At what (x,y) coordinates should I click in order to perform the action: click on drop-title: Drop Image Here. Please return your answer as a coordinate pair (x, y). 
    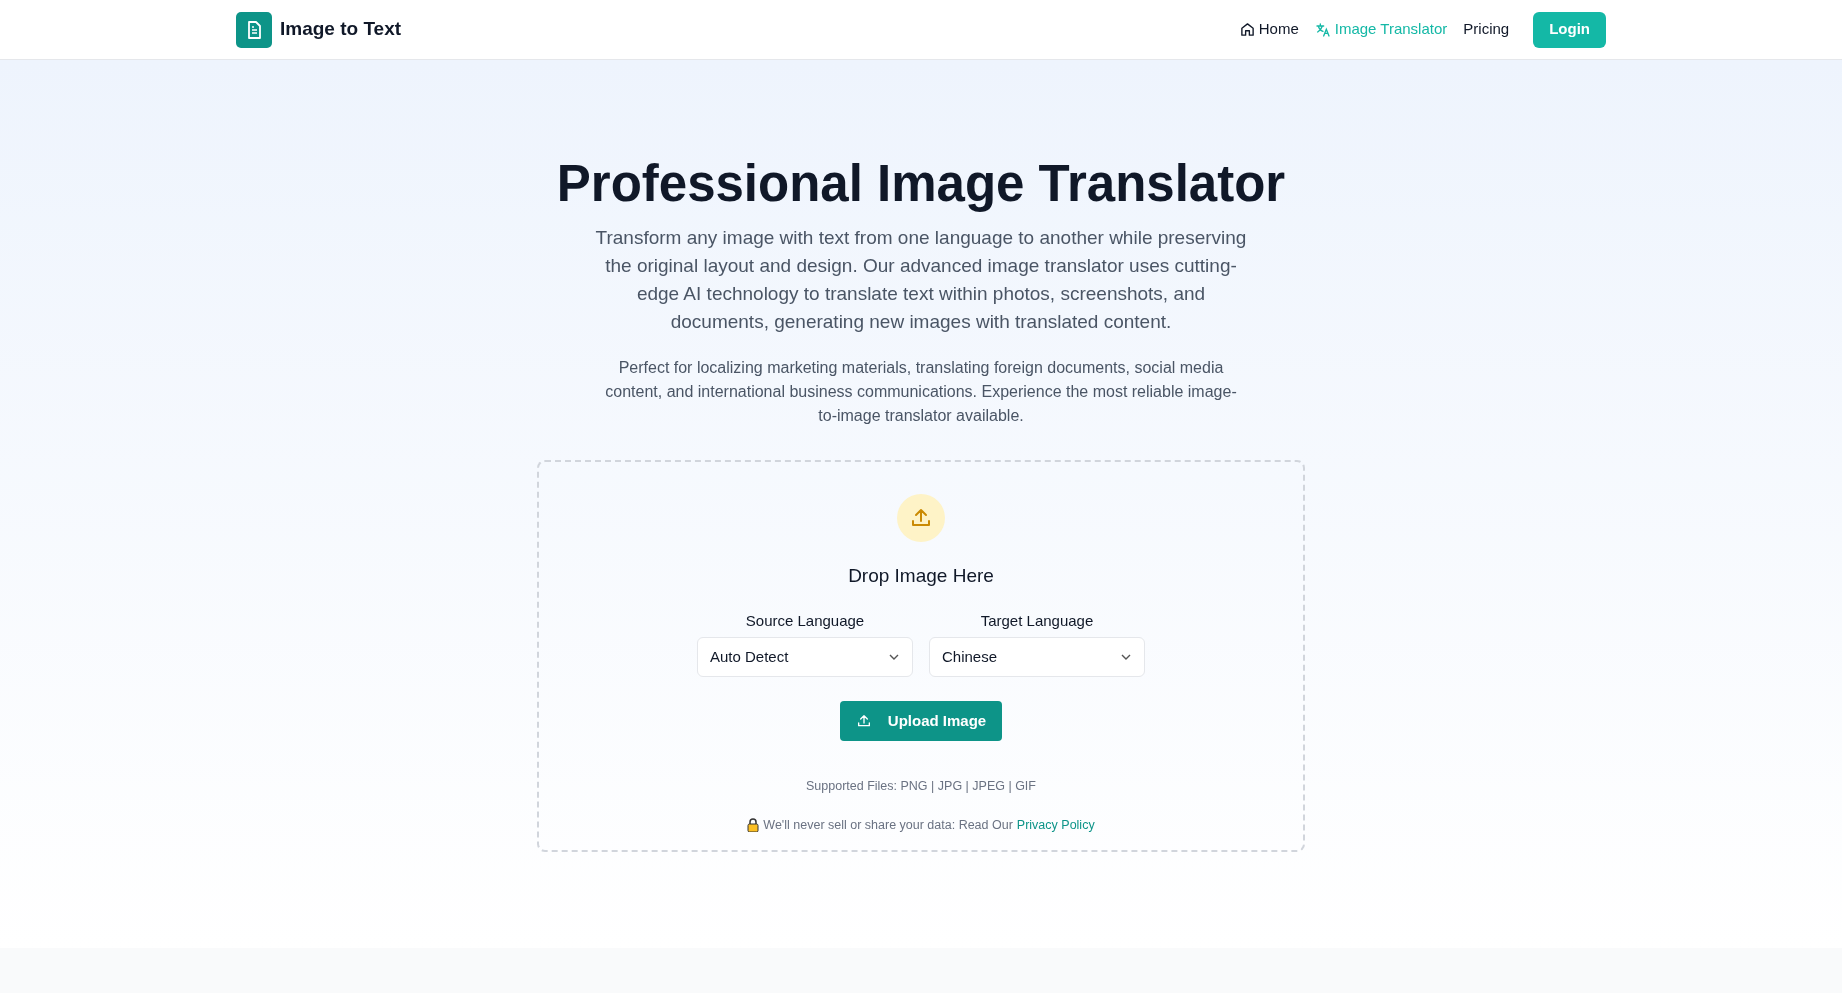
    Looking at the image, I should click on (921, 575).